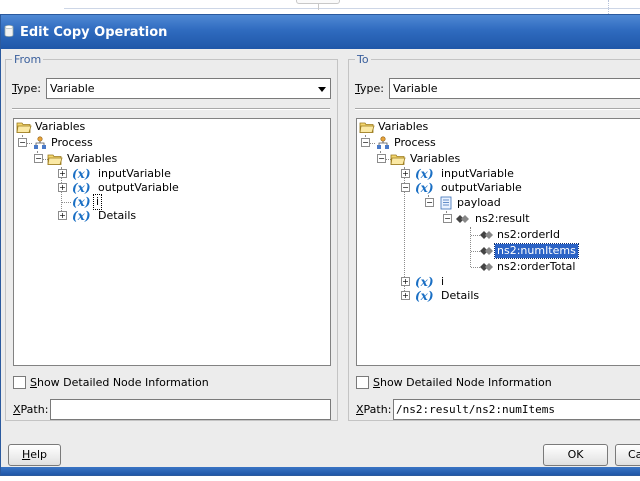 Image resolution: width=640 pixels, height=481 pixels. What do you see at coordinates (31, 409) in the screenshot?
I see `from-xpath-label: XPath:` at bounding box center [31, 409].